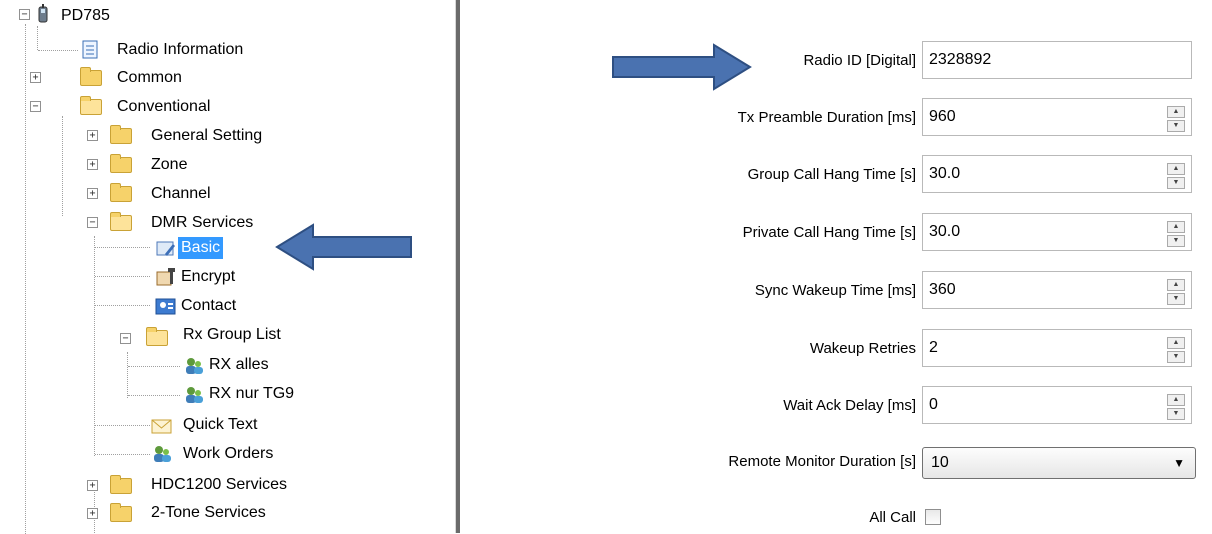 The height and width of the screenshot is (534, 1212). I want to click on radio-id-input: 2328892, so click(1057, 60).